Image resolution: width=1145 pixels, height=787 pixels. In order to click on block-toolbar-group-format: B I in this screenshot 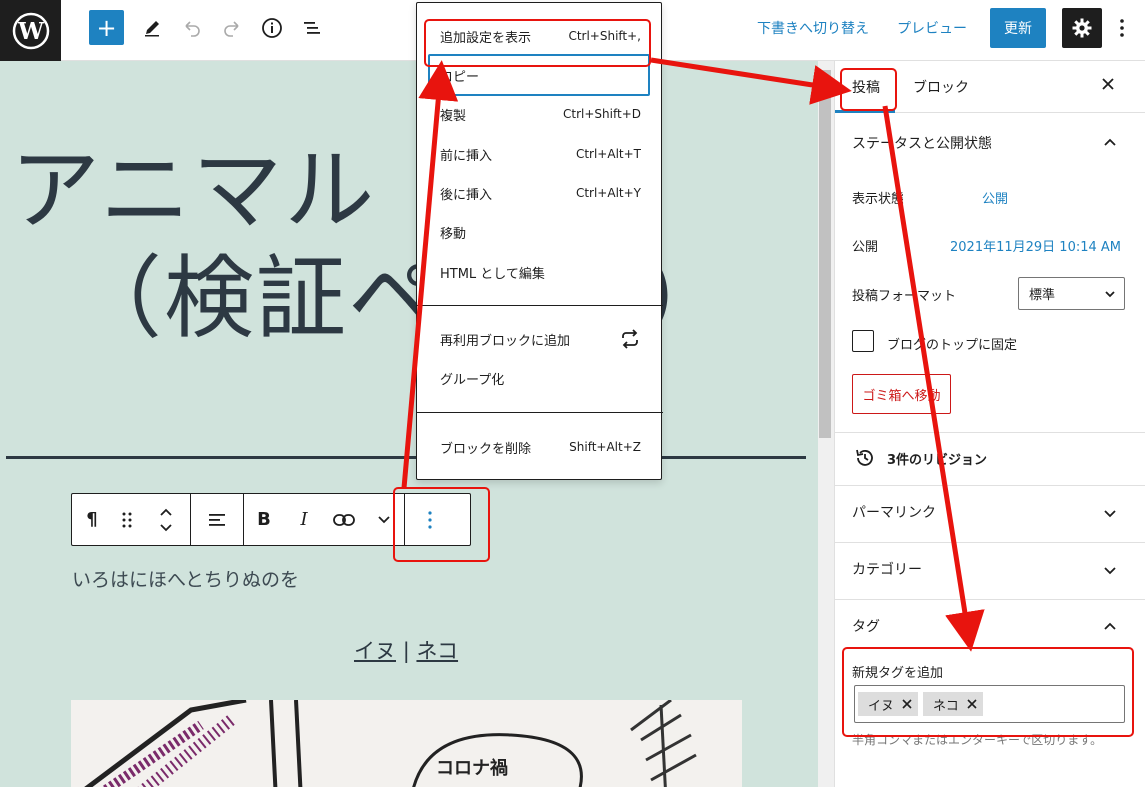, I will do `click(324, 519)`.